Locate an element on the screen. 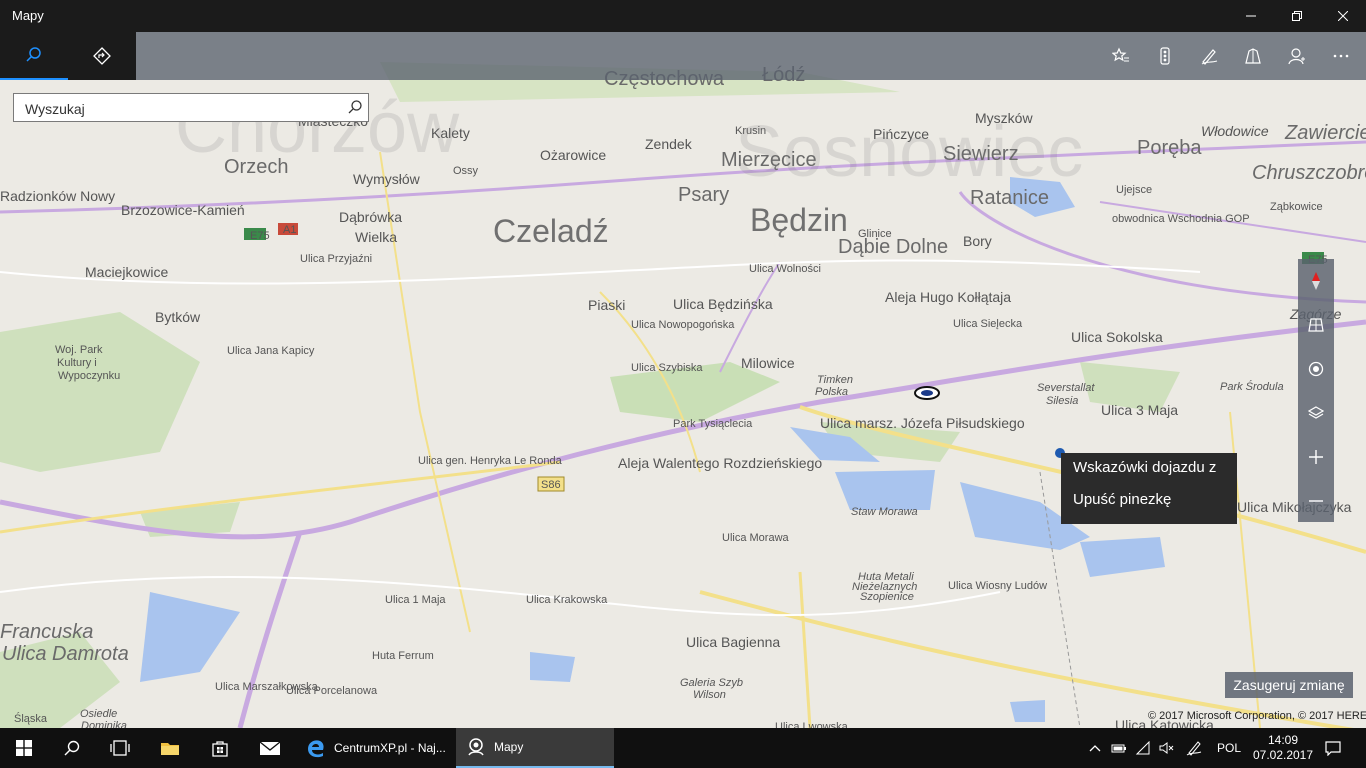 This screenshot has height=768, width=1366. file-explorer-button is located at coordinates (170, 748).